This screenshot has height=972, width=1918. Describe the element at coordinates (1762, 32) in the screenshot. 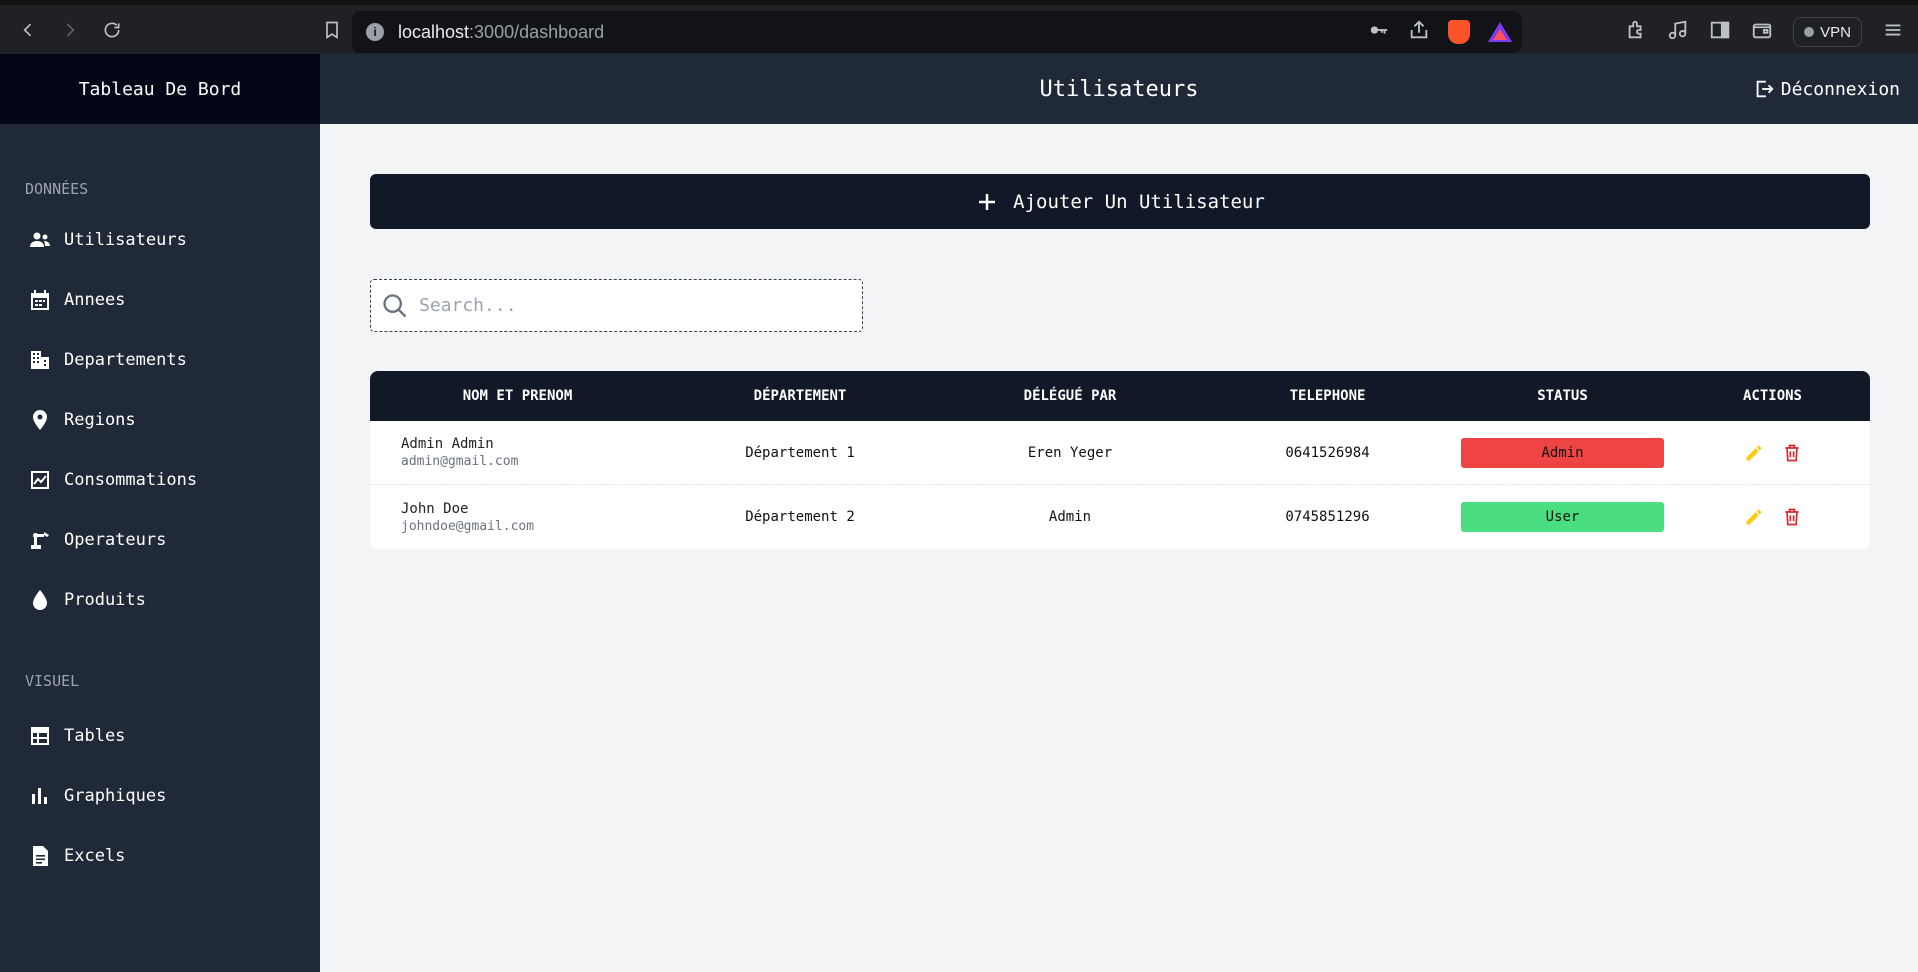

I see `wallet-icon` at that location.